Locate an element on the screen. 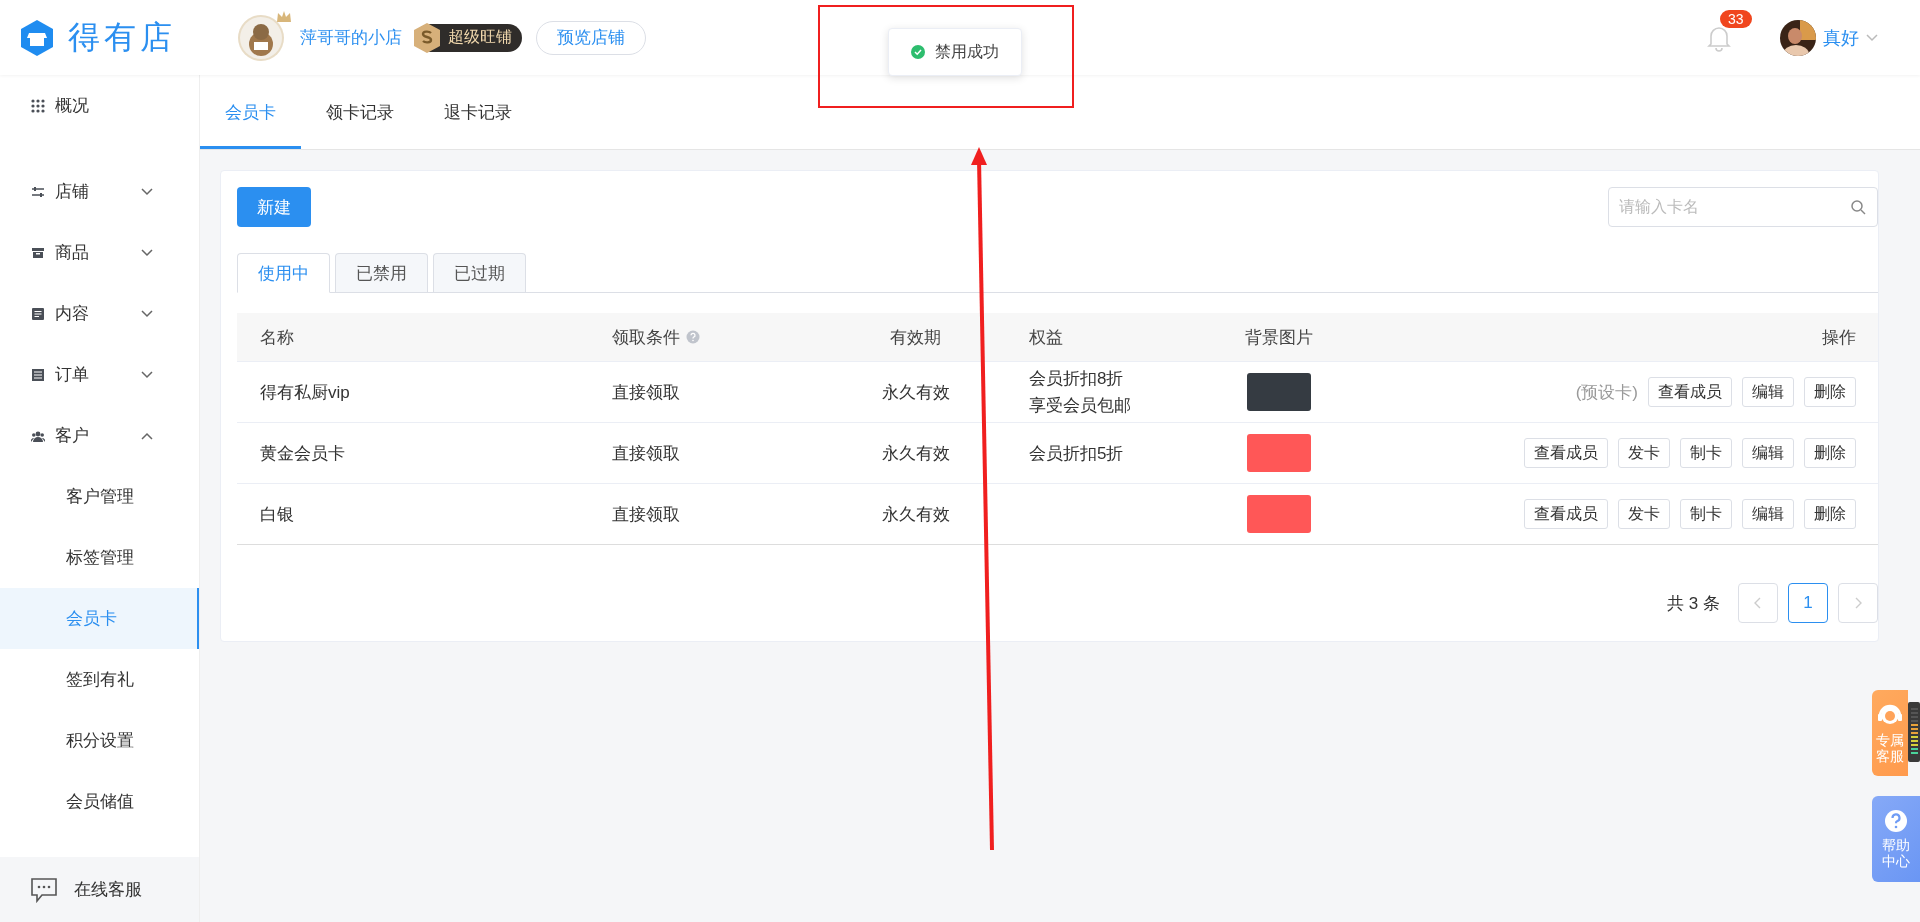 This screenshot has width=1920, height=922. table-cell-text: 享受会员包邮 is located at coordinates (1080, 406).